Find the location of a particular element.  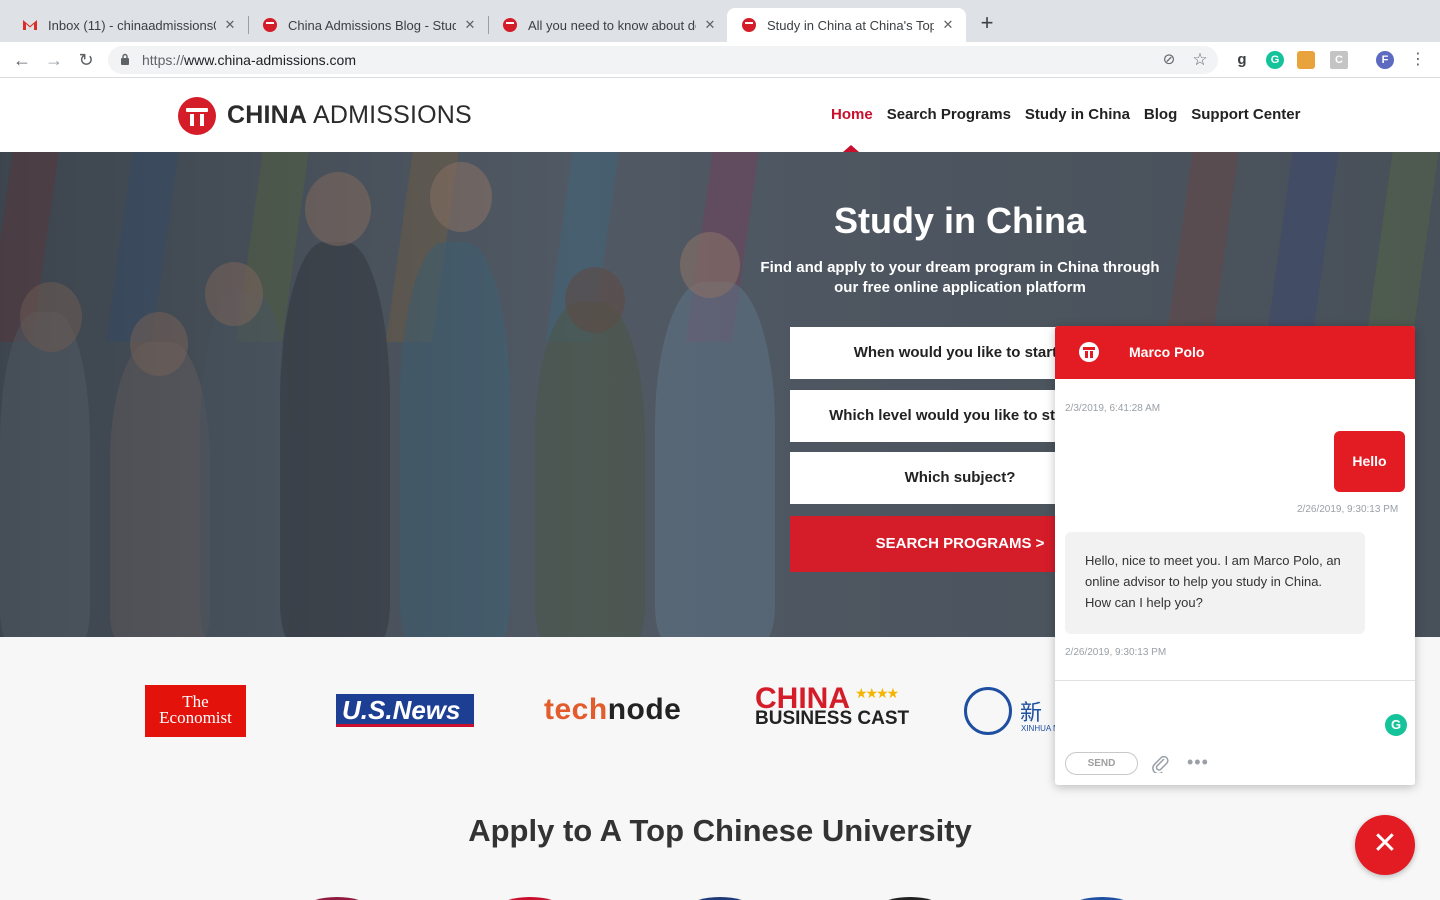

site-logo-text: CHINA ADMISSIONS is located at coordinates (349, 115).